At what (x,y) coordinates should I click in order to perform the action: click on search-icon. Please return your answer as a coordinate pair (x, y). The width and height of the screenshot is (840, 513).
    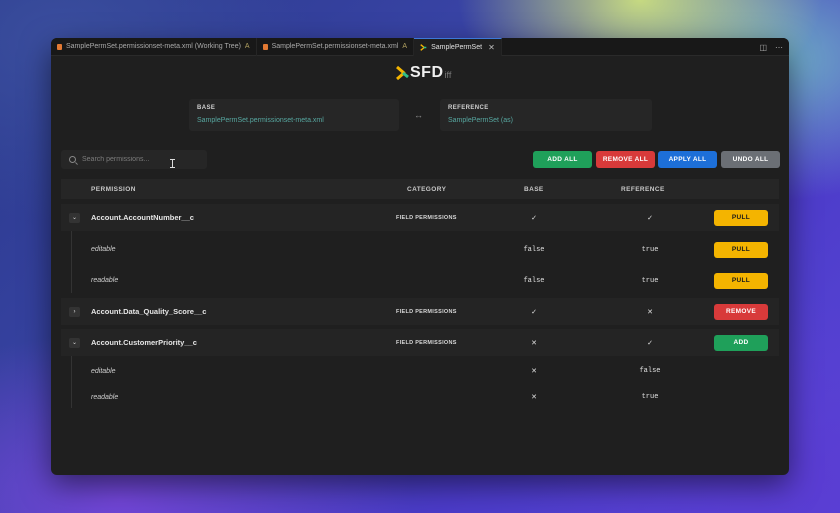
    Looking at the image, I should click on (72, 159).